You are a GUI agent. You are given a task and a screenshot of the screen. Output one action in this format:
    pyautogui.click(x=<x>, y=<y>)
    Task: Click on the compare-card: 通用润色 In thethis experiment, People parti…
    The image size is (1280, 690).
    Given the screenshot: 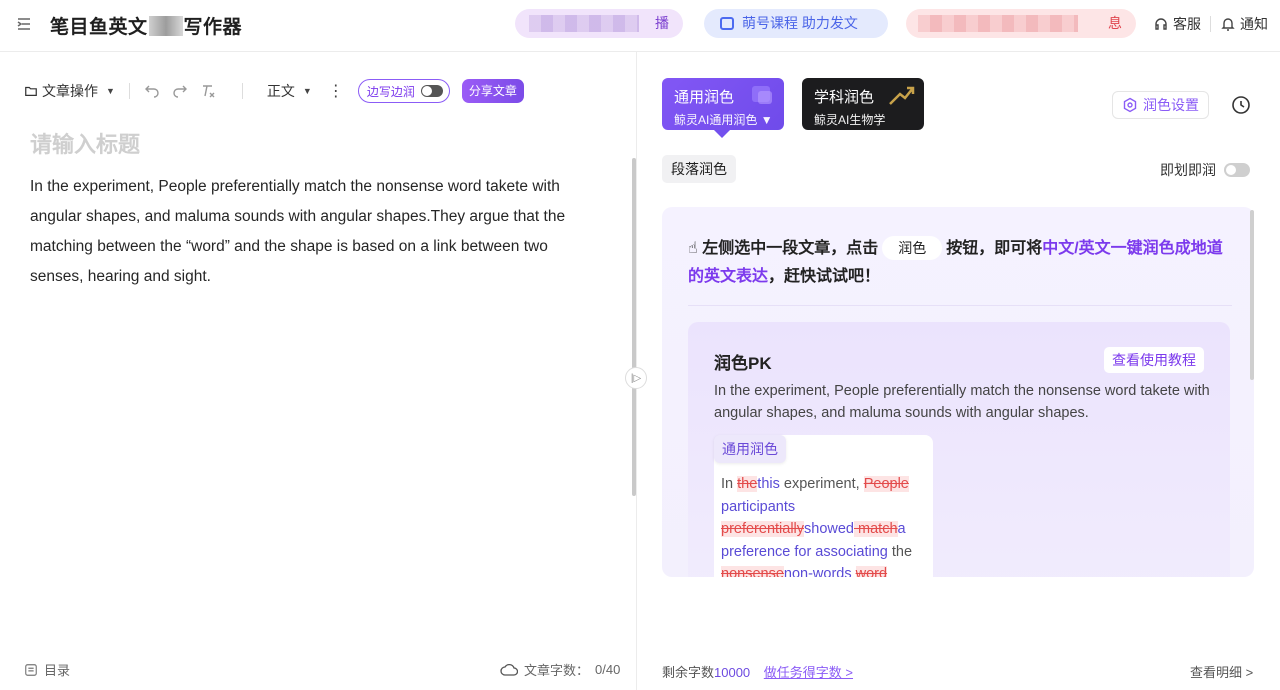 What is the action you would take?
    pyautogui.click(x=823, y=506)
    